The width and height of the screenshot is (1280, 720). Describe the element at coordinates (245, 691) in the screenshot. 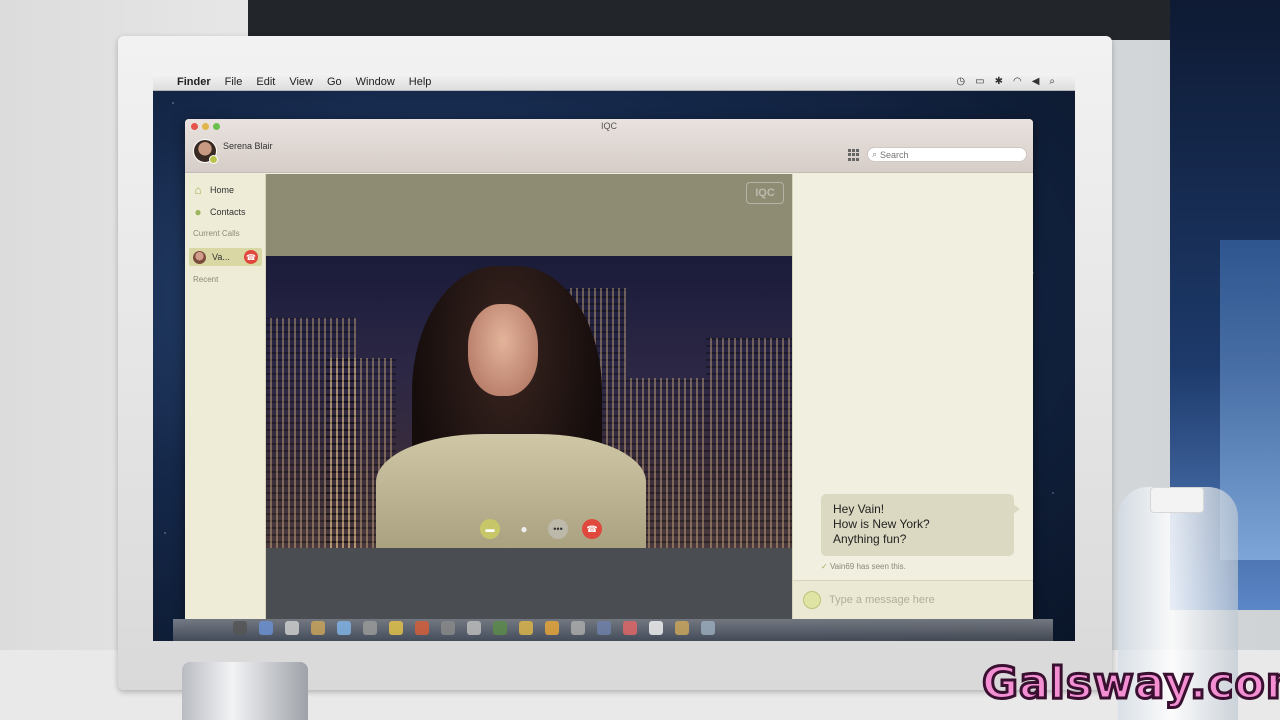

I see `soda-can` at that location.